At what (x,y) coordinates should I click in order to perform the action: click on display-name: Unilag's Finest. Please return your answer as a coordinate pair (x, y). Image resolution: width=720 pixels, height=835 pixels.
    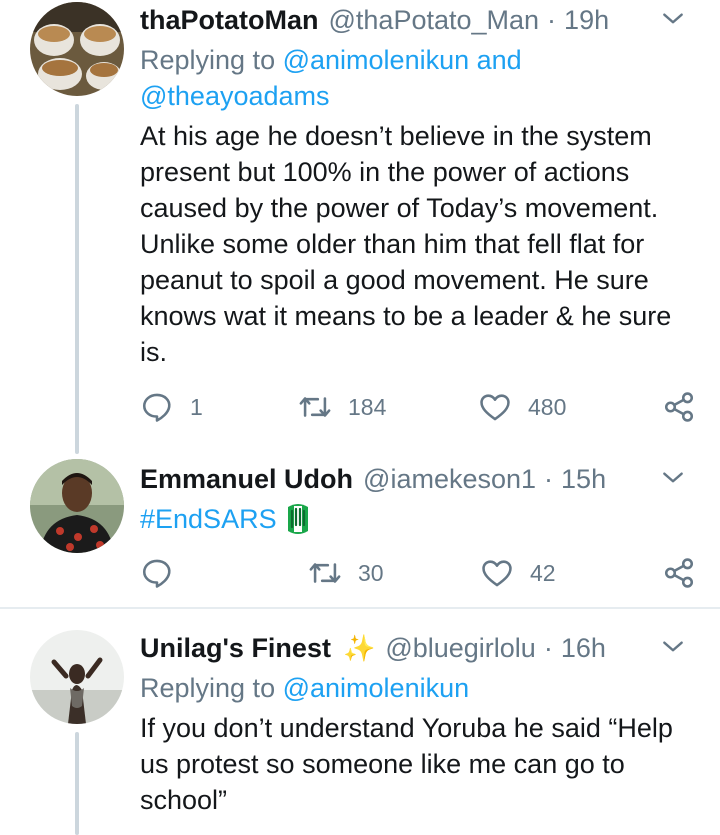
    Looking at the image, I should click on (235, 648).